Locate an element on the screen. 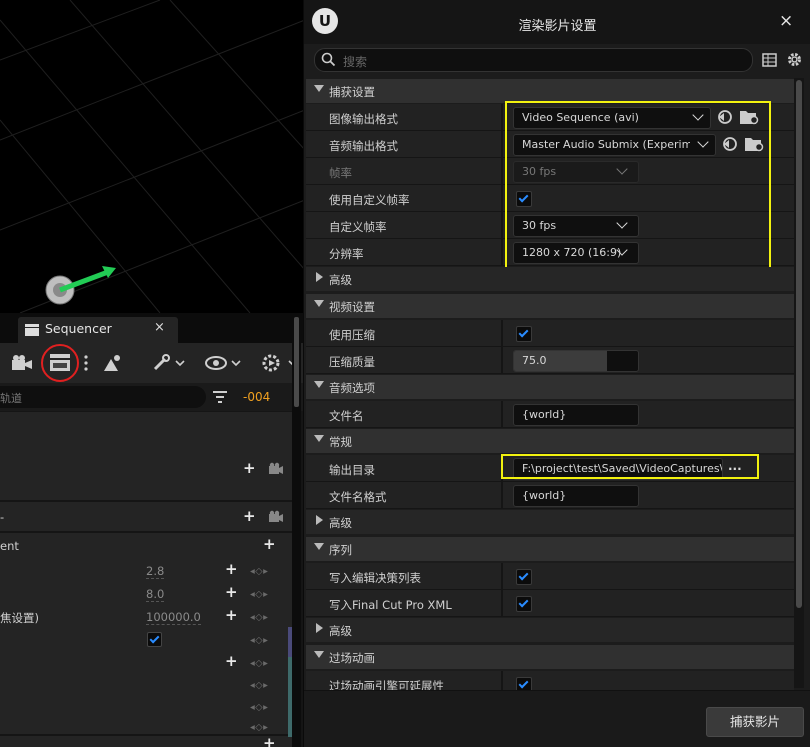 This screenshot has width=810, height=747. section-audio-options: 音频选项 is located at coordinates (550, 387).